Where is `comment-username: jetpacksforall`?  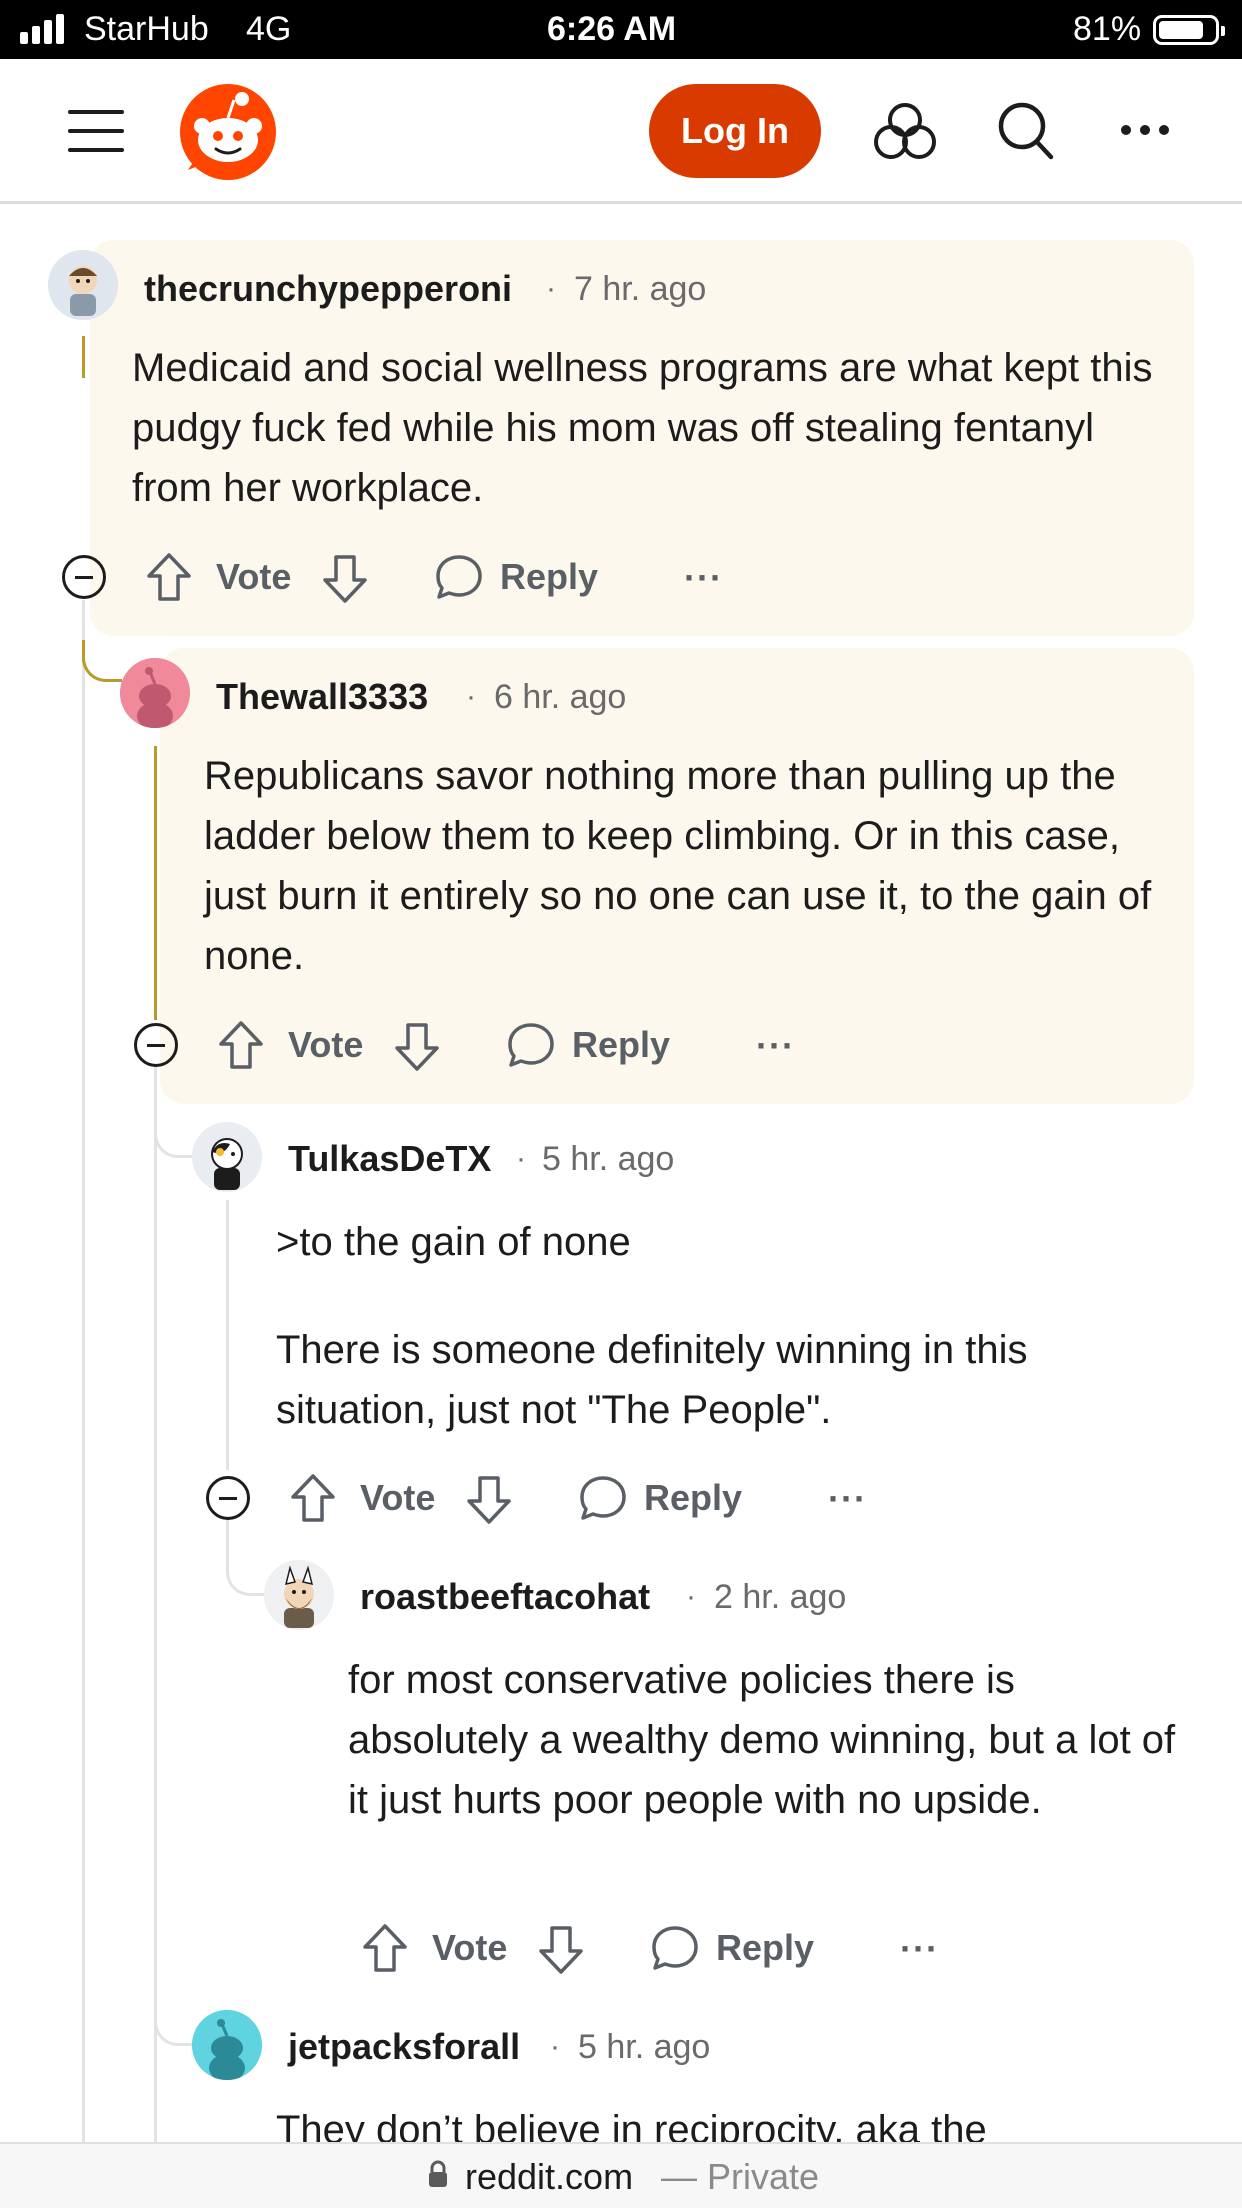
comment-username: jetpacksforall is located at coordinates (404, 2047).